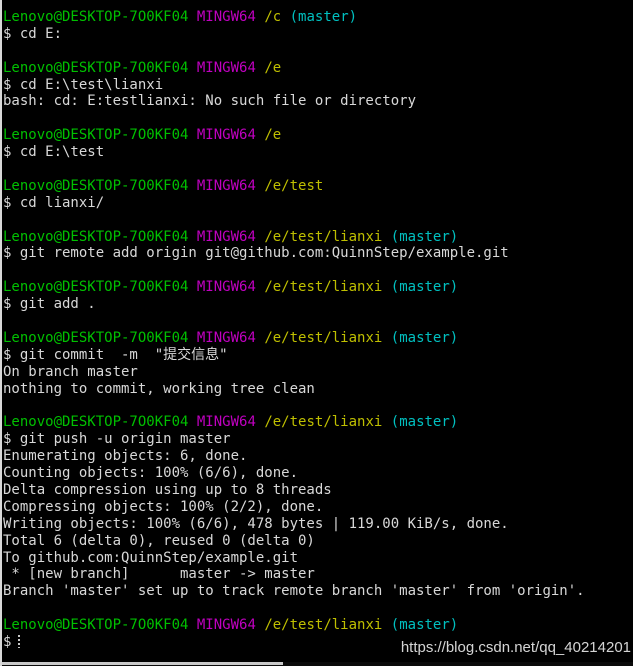 This screenshot has width=633, height=666. Describe the element at coordinates (294, 185) in the screenshot. I see `prompt-path: /e/test` at that location.